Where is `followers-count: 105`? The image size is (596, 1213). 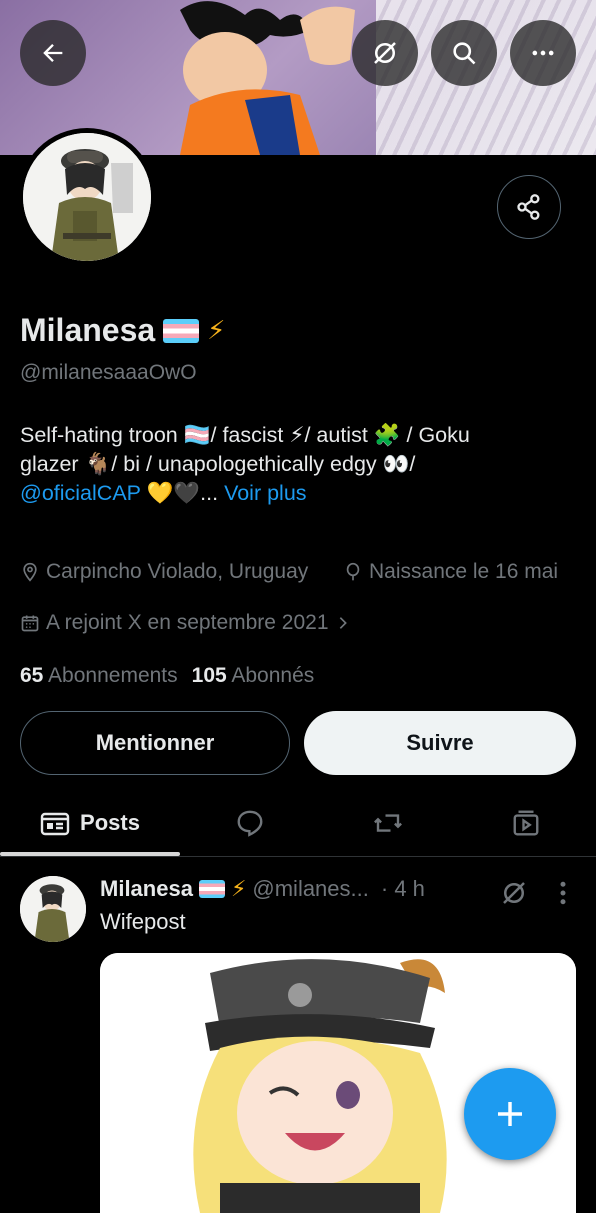 followers-count: 105 is located at coordinates (209, 675).